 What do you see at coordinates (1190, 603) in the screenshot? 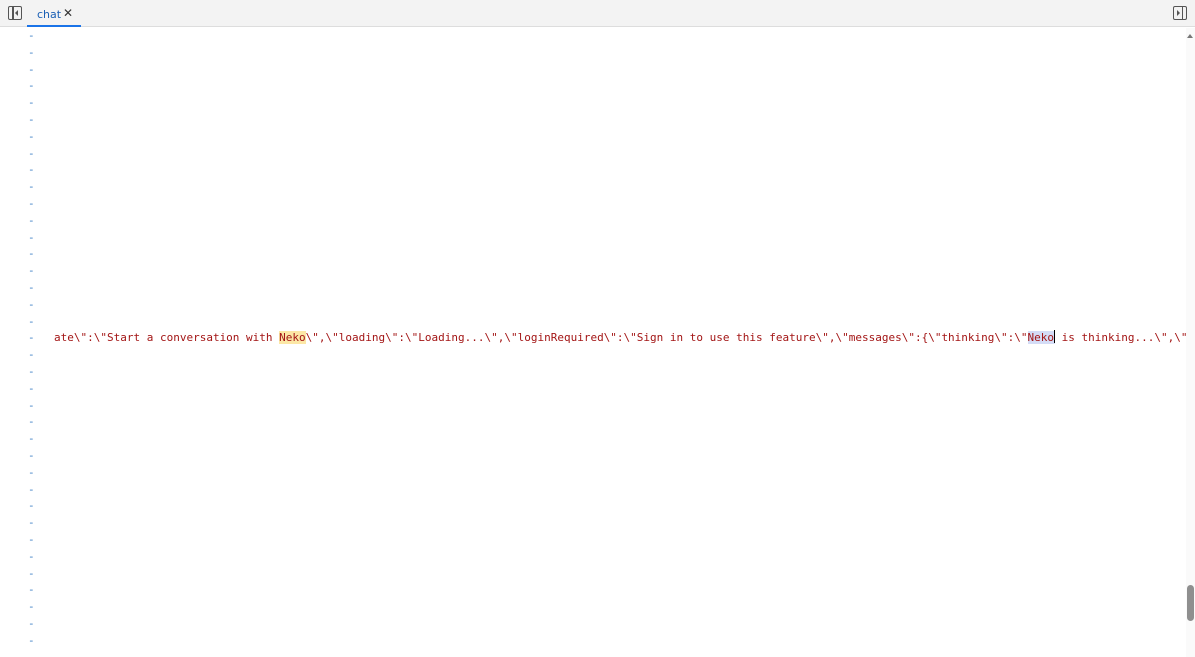
I see `scrollbar-thumb` at bounding box center [1190, 603].